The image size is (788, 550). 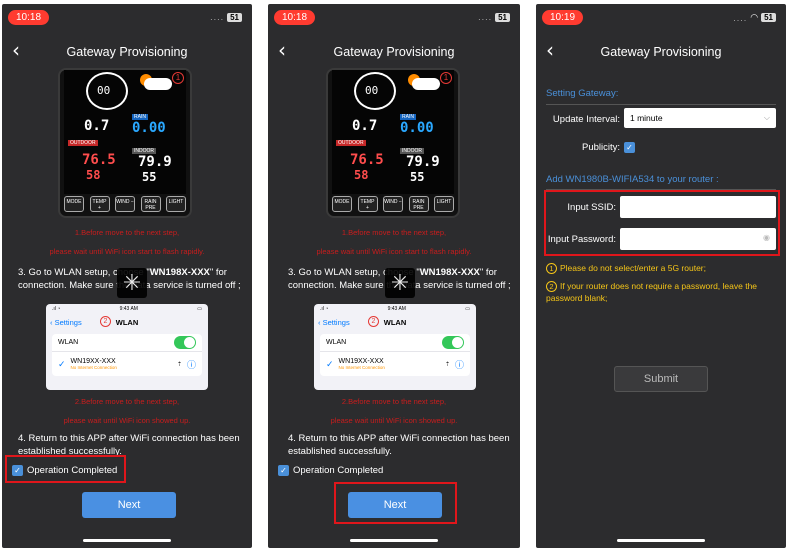 I want to click on chevron-down-icon: ⌵, so click(x=766, y=117).